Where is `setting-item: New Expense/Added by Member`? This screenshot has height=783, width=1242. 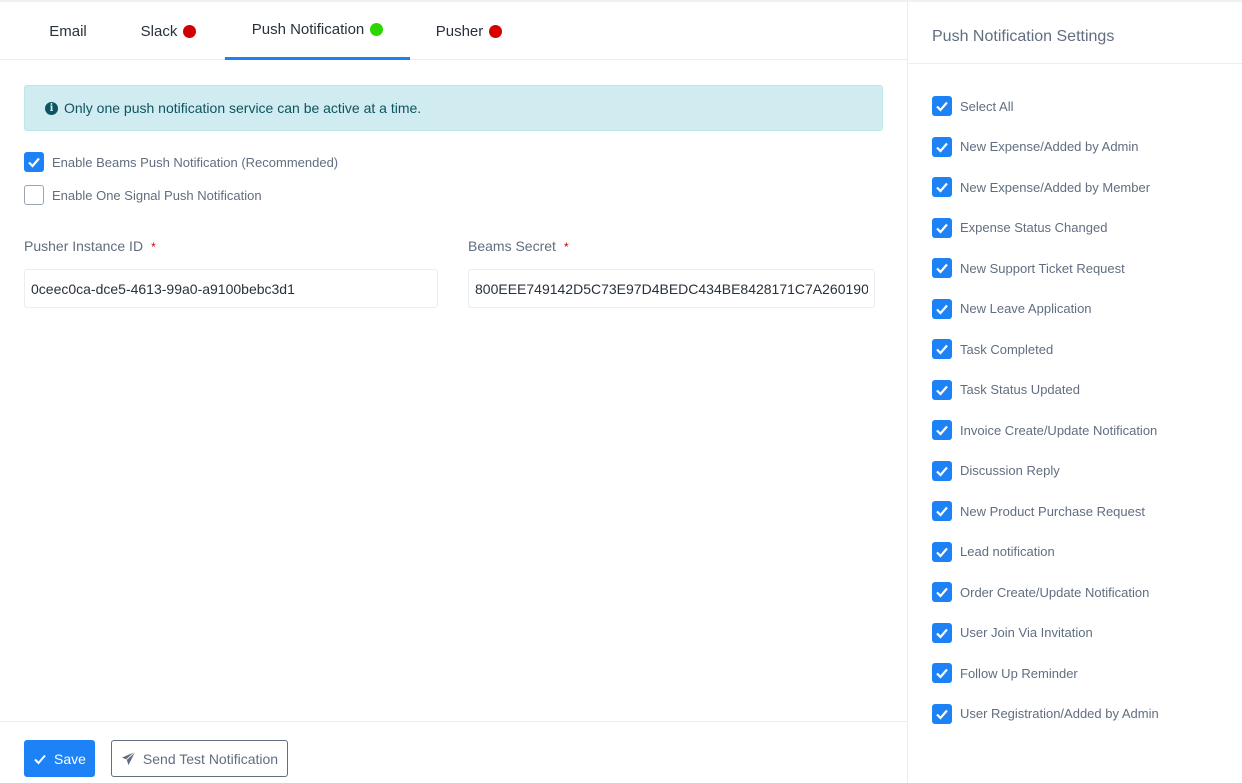 setting-item: New Expense/Added by Member is located at coordinates (1041, 187).